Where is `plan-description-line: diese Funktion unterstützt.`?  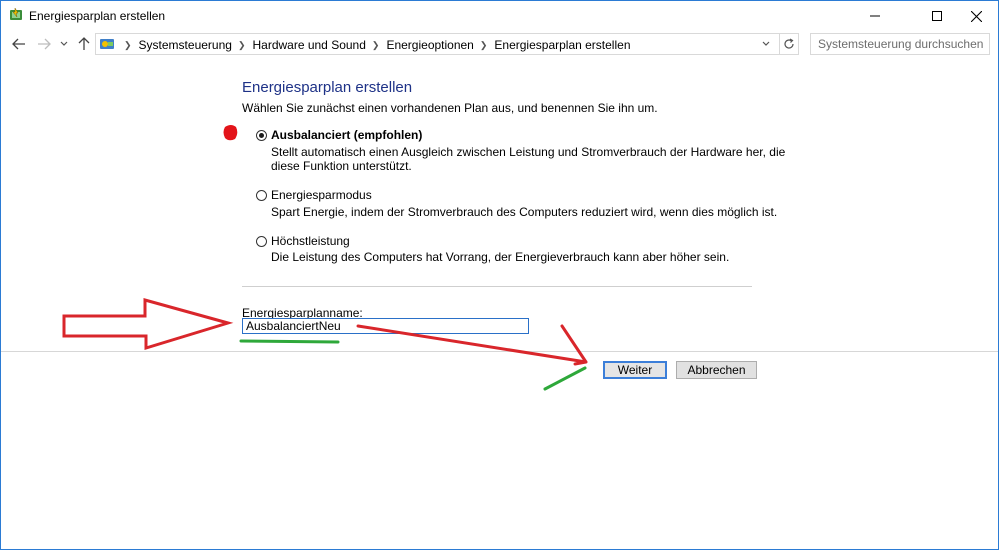
plan-description-line: diese Funktion unterstützt. is located at coordinates (341, 166).